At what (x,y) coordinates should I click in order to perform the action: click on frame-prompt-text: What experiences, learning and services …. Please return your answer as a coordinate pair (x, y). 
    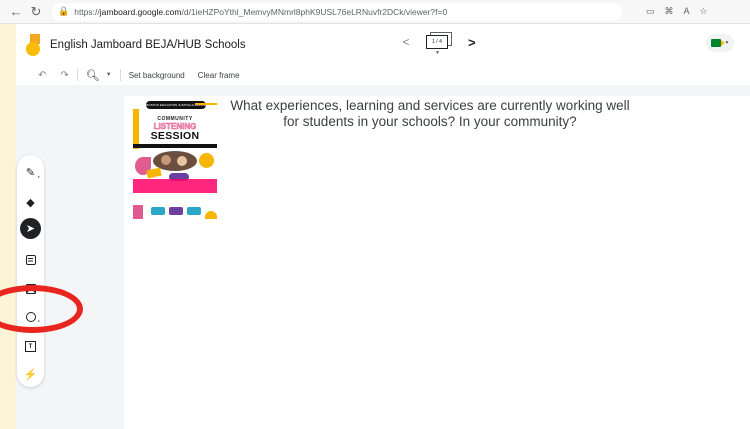
    Looking at the image, I should click on (430, 114).